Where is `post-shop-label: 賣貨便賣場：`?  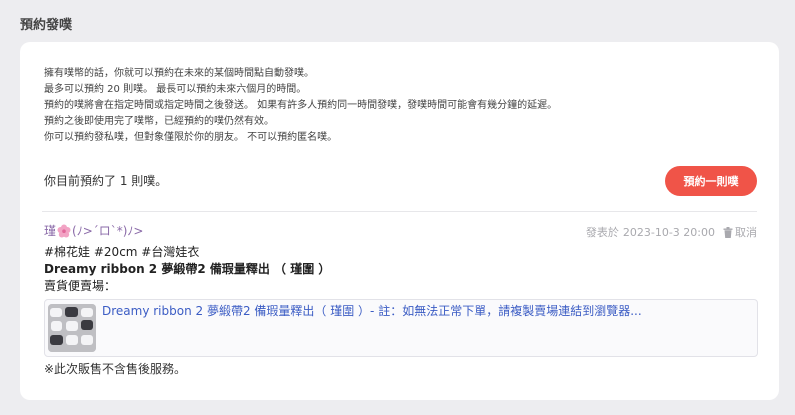 post-shop-label: 賣貨便賣場： is located at coordinates (80, 286).